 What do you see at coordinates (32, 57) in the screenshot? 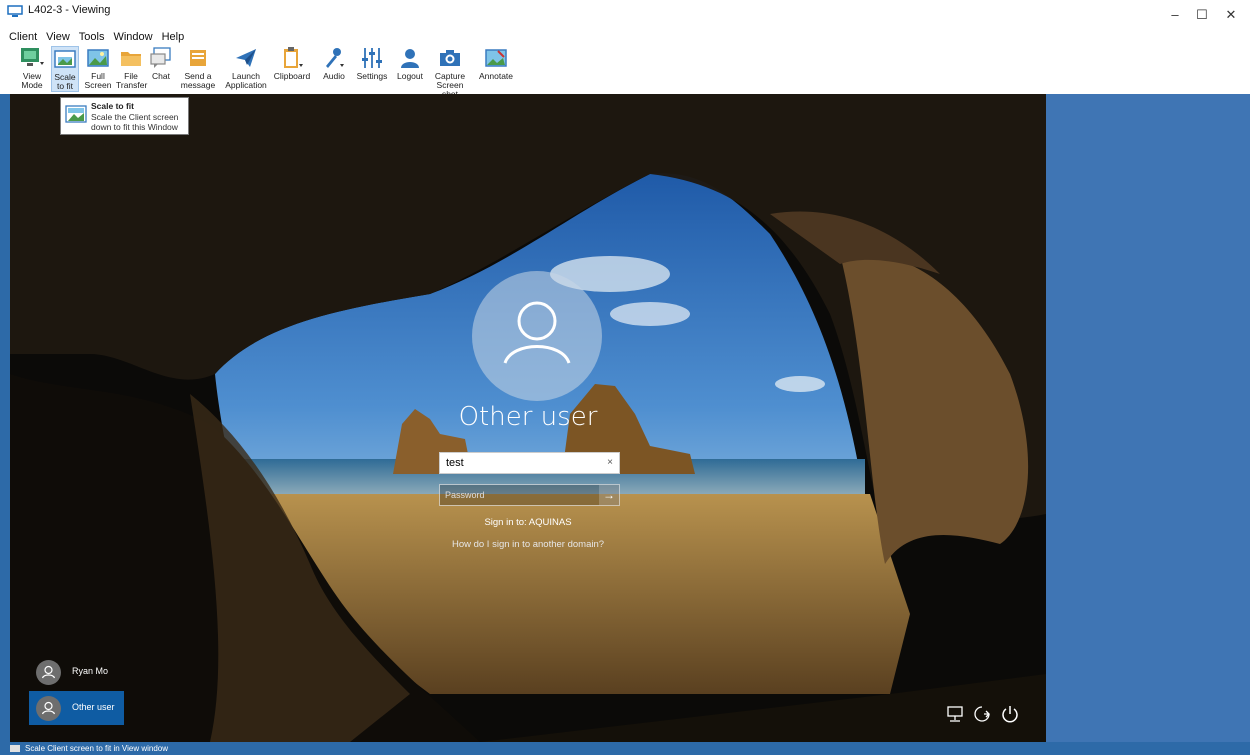
I see `view-mode-icon` at bounding box center [32, 57].